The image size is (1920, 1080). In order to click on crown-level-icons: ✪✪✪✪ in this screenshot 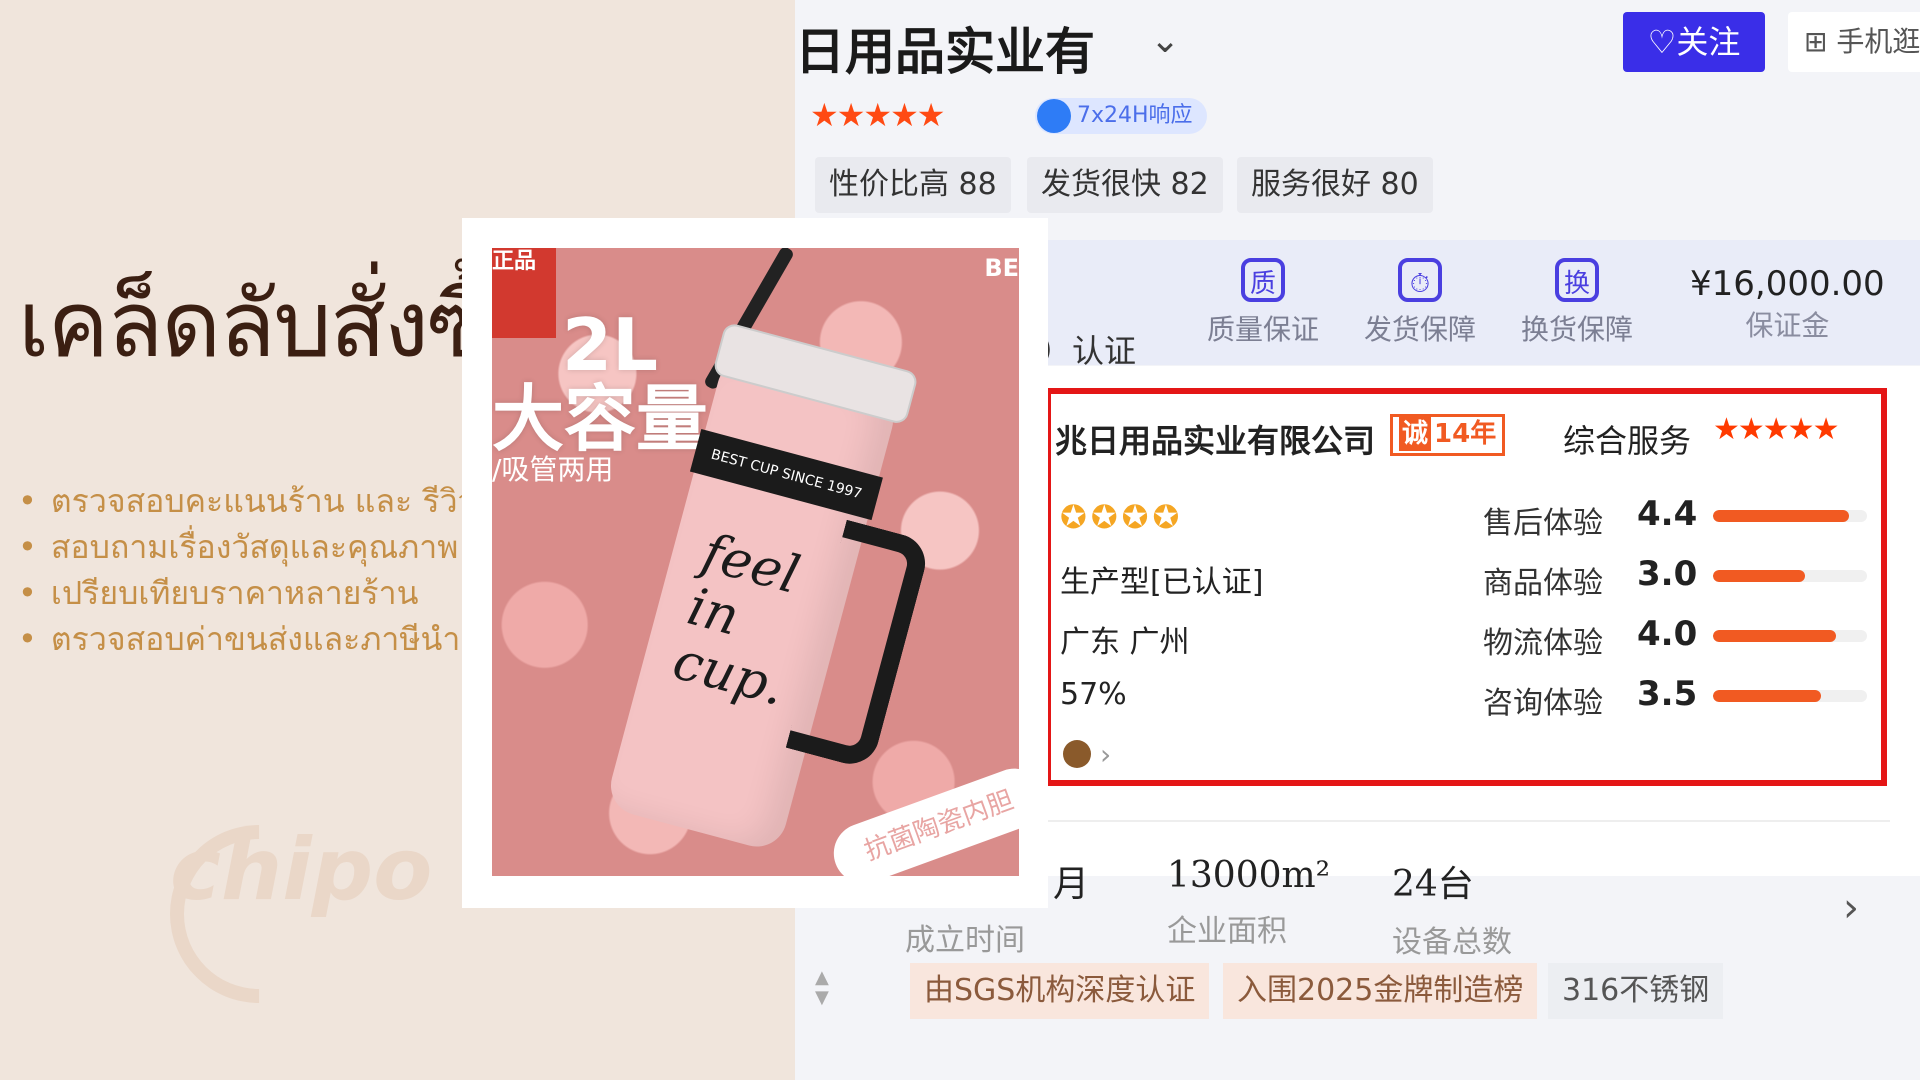, I will do `click(1122, 517)`.